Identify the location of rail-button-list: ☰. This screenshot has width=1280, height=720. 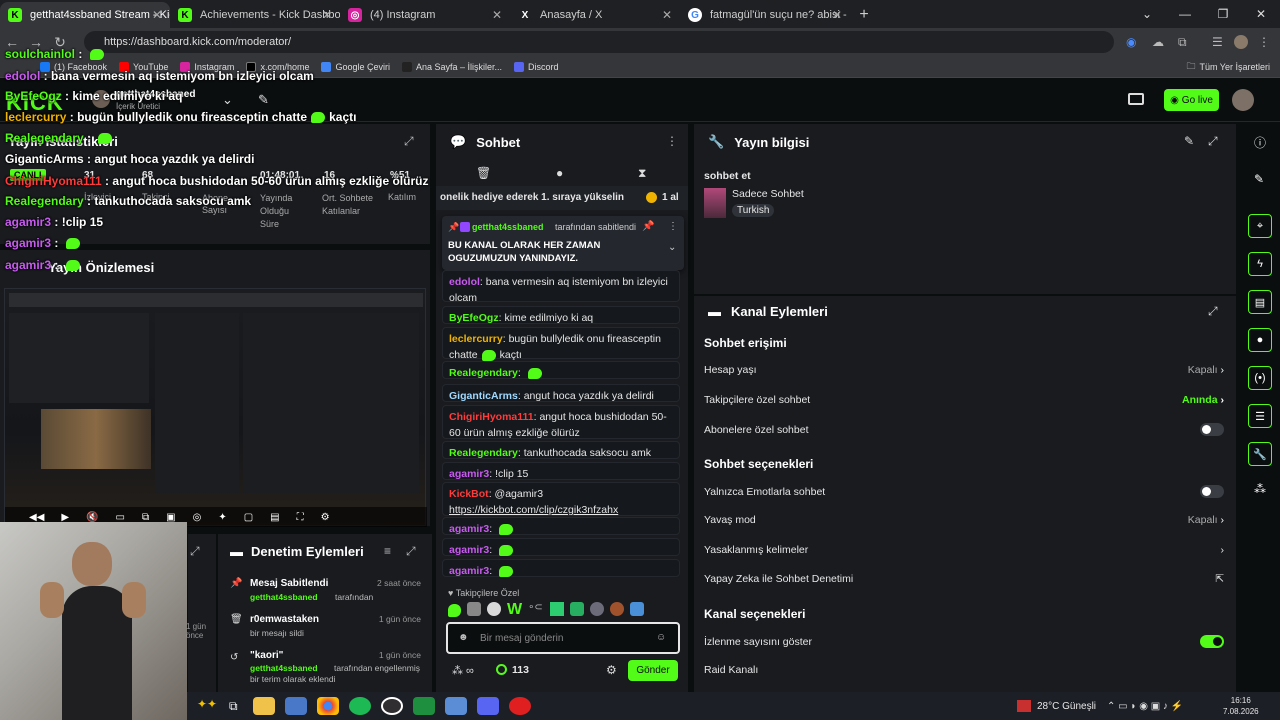
(1260, 416).